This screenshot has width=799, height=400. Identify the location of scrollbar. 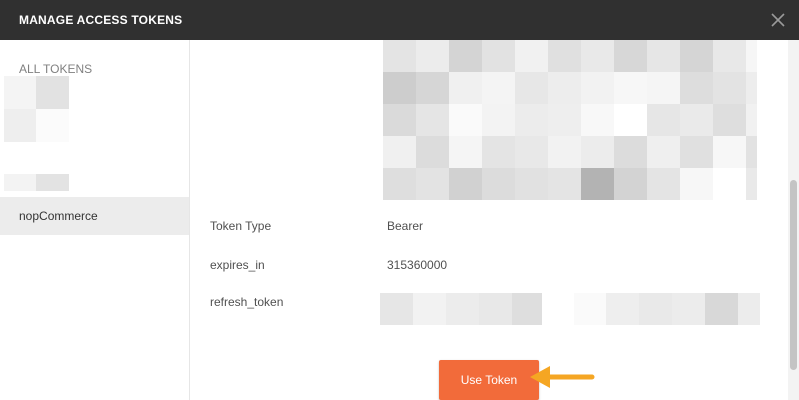
(793, 220).